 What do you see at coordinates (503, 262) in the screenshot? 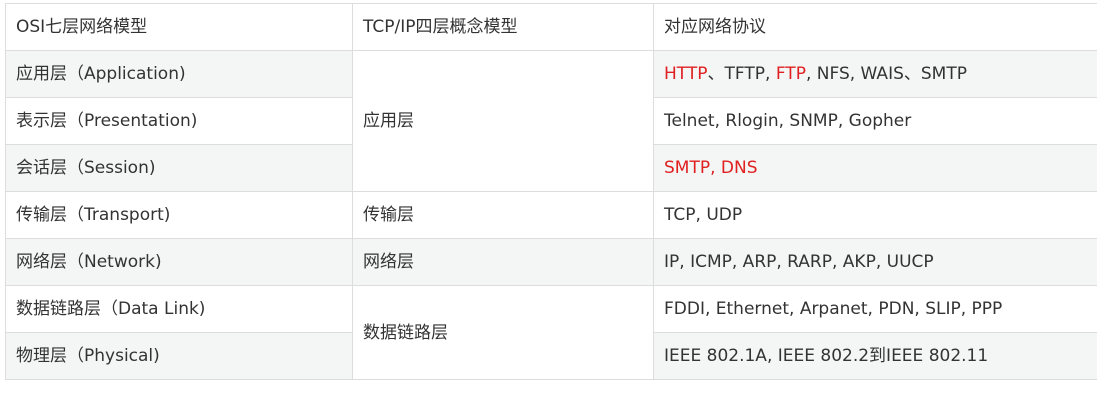
I see `tcpip-layer-cell: 网络层` at bounding box center [503, 262].